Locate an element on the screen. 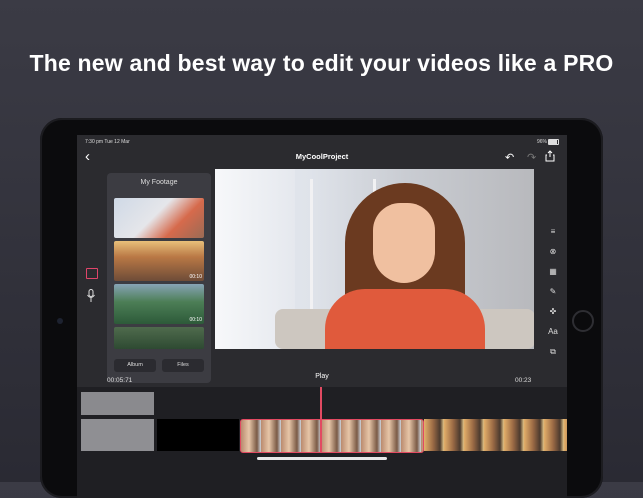 This screenshot has height=498, width=643. timeline-clip-selected is located at coordinates (332, 436).